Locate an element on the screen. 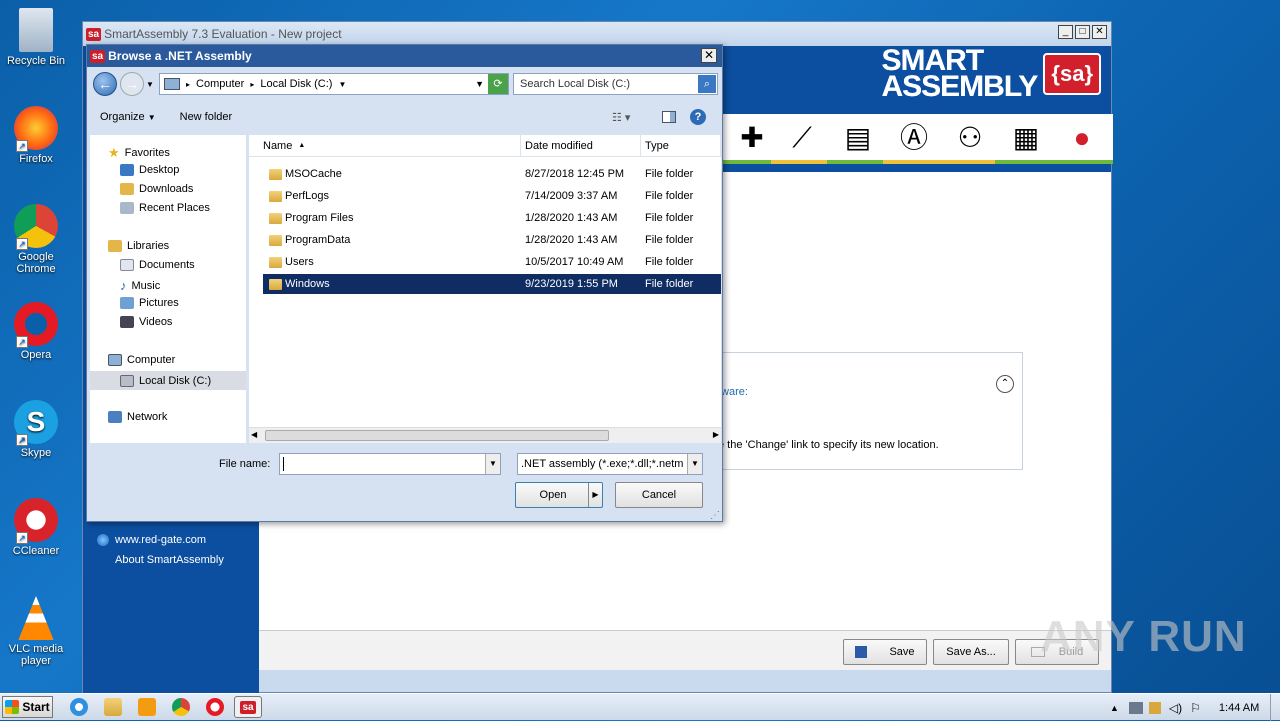  minimize-button: _ is located at coordinates (1065, 32).